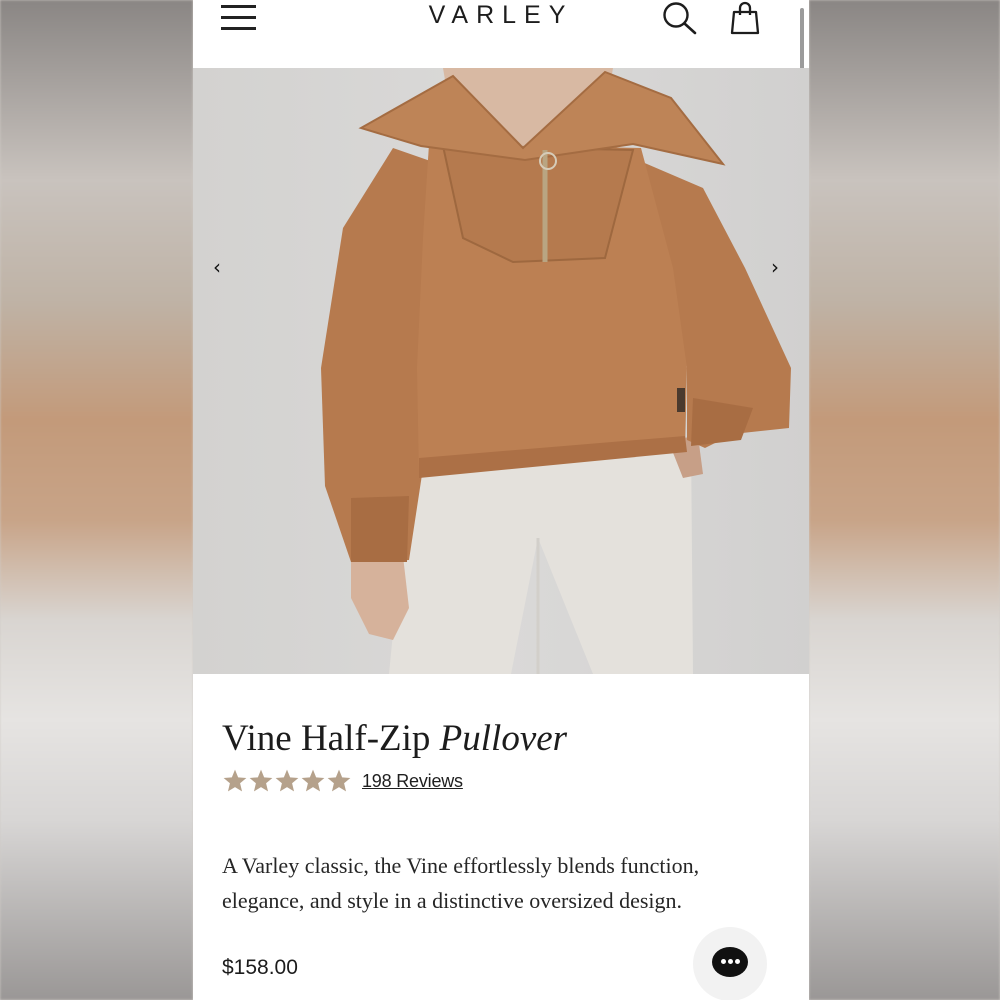 The width and height of the screenshot is (1000, 1000). What do you see at coordinates (775, 267) in the screenshot?
I see `carousel-next-arrow: ›` at bounding box center [775, 267].